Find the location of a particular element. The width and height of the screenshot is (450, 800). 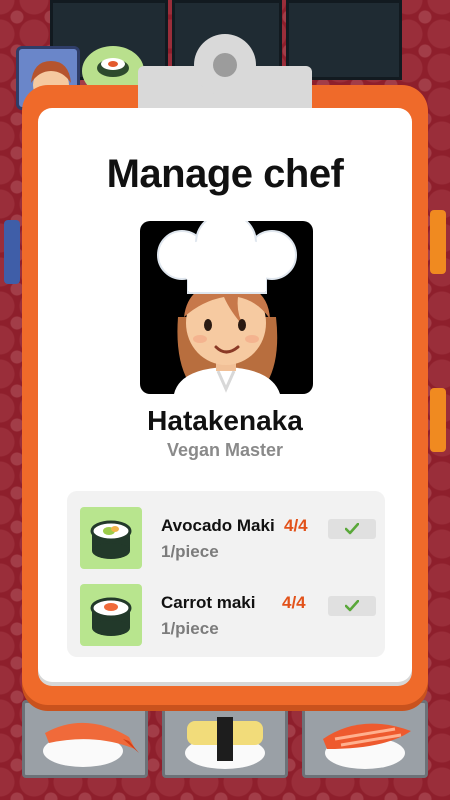

shrimp-nigiri-tray is located at coordinates (85, 739).